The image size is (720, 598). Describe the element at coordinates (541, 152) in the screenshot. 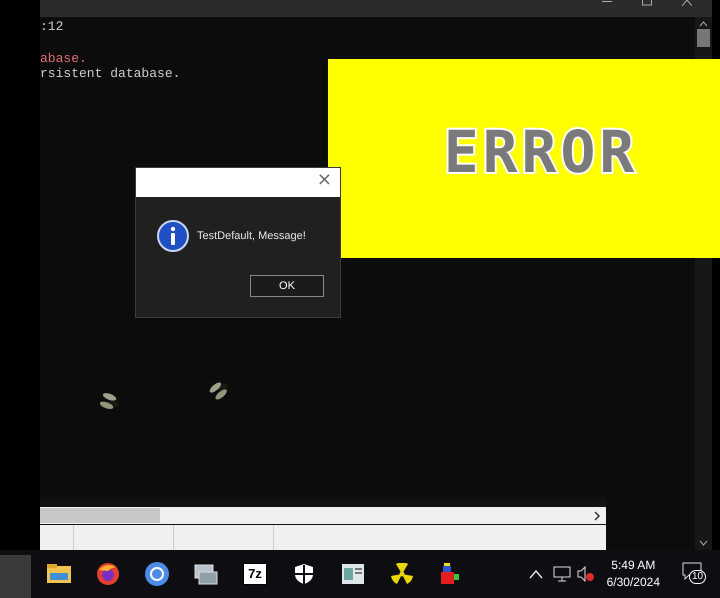

I see `error-text: ERROR` at that location.